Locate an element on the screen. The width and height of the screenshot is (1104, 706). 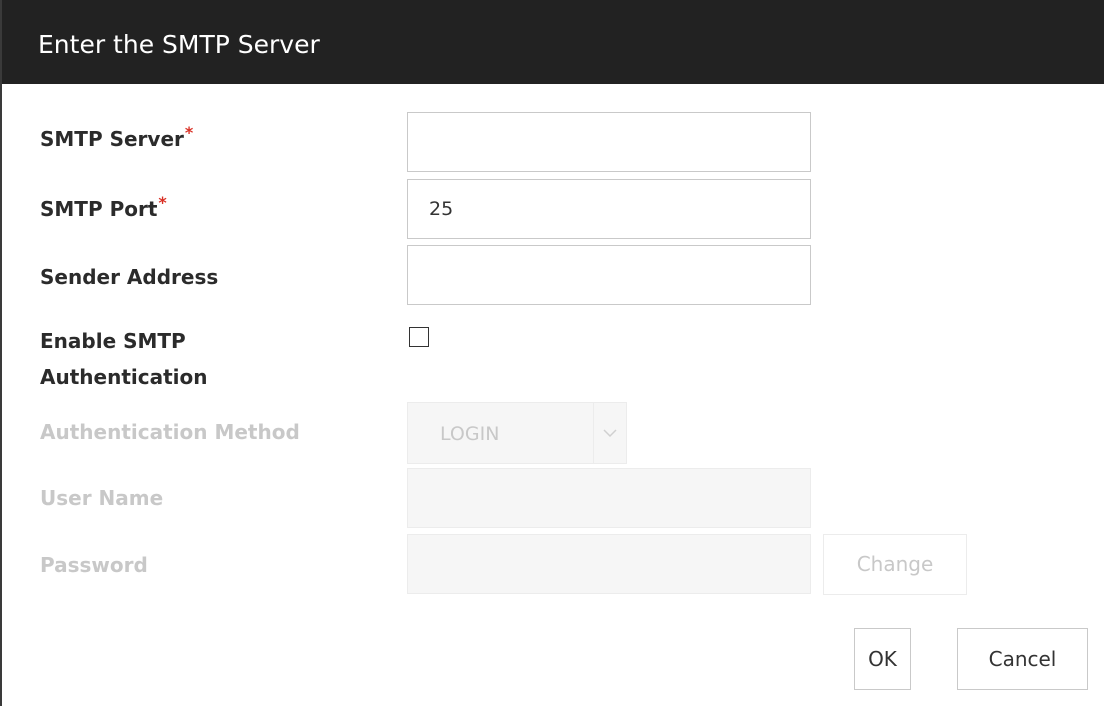
smtp-port-label-text: SMTP Port is located at coordinates (99, 209).